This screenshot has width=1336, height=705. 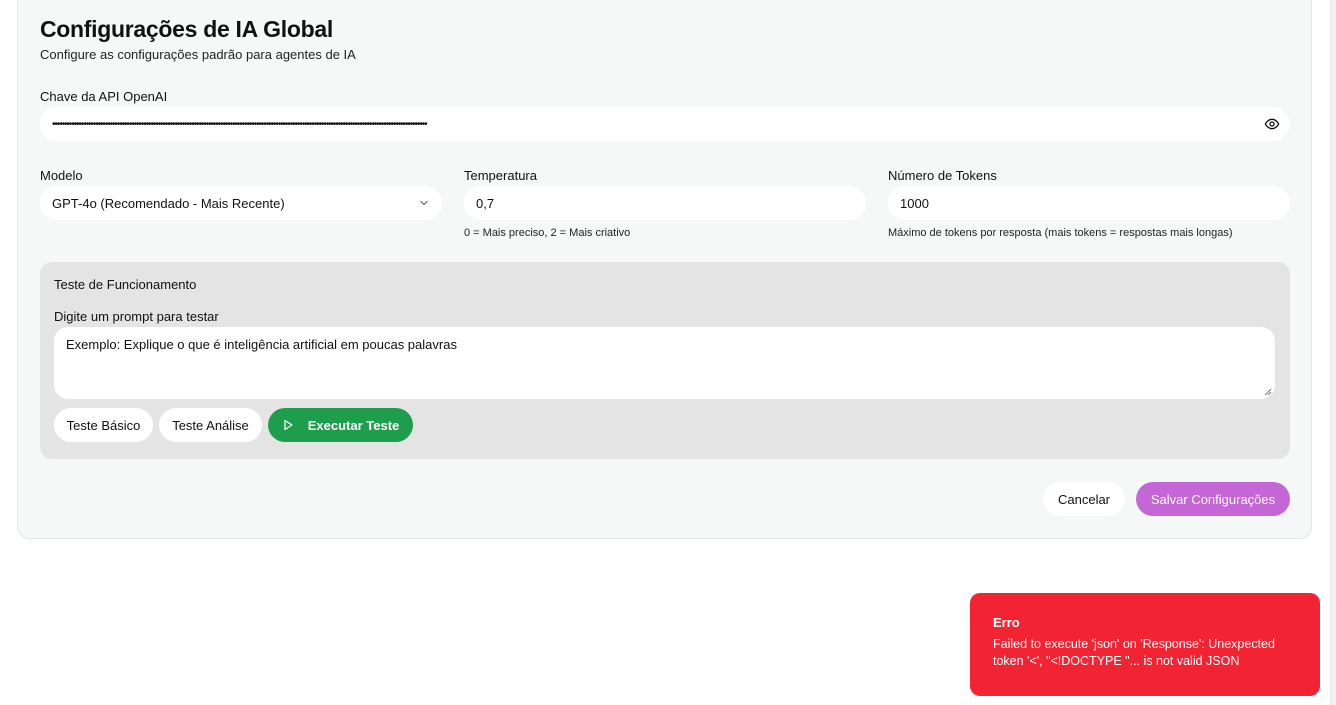 I want to click on model-selected-value: GPT-4o (Recomendado - Mais Recente), so click(x=168, y=203).